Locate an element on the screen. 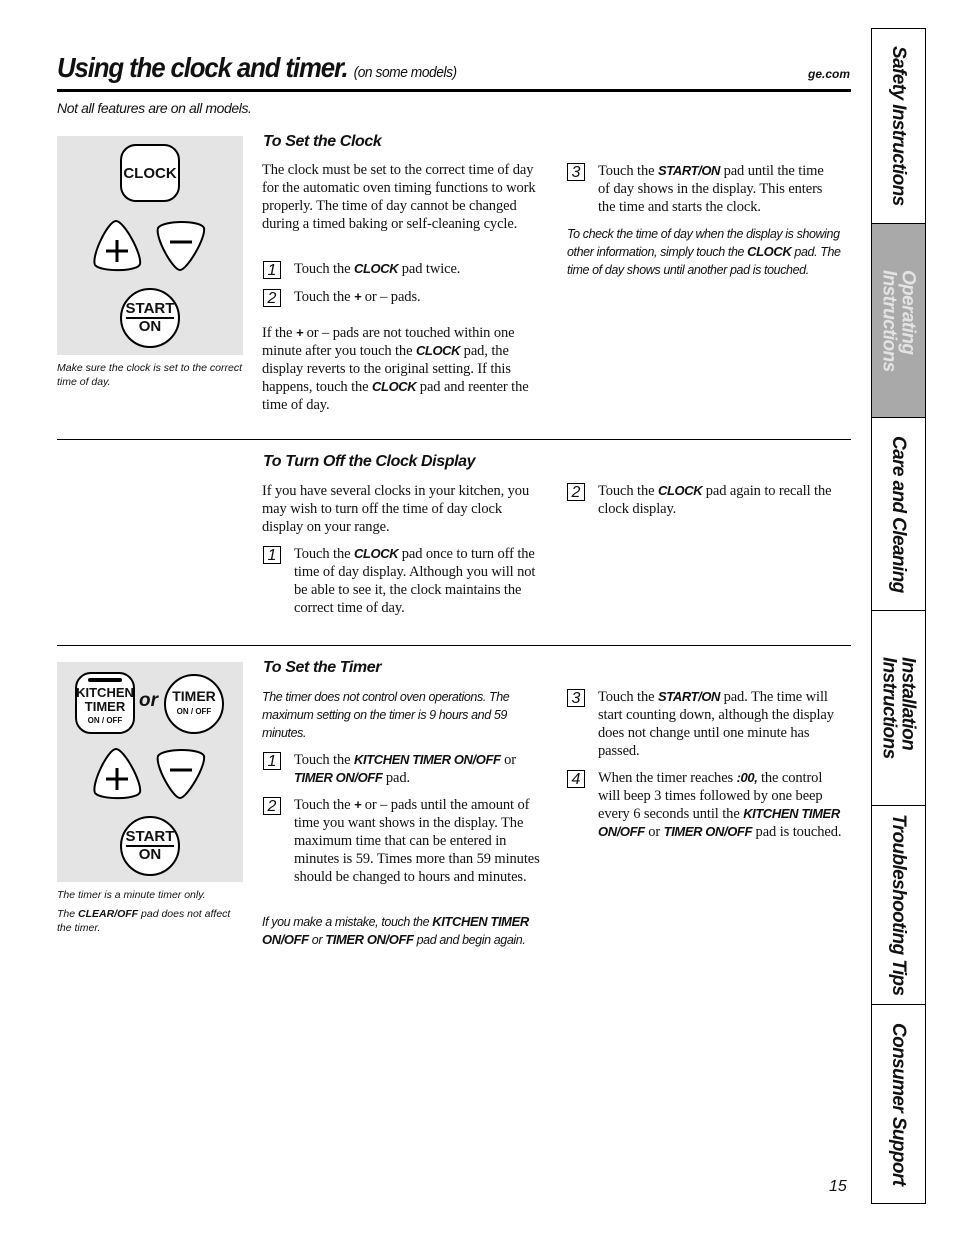  kitchen-timer-pad: KITCHEN TIMER ON / OFF is located at coordinates (105, 703).